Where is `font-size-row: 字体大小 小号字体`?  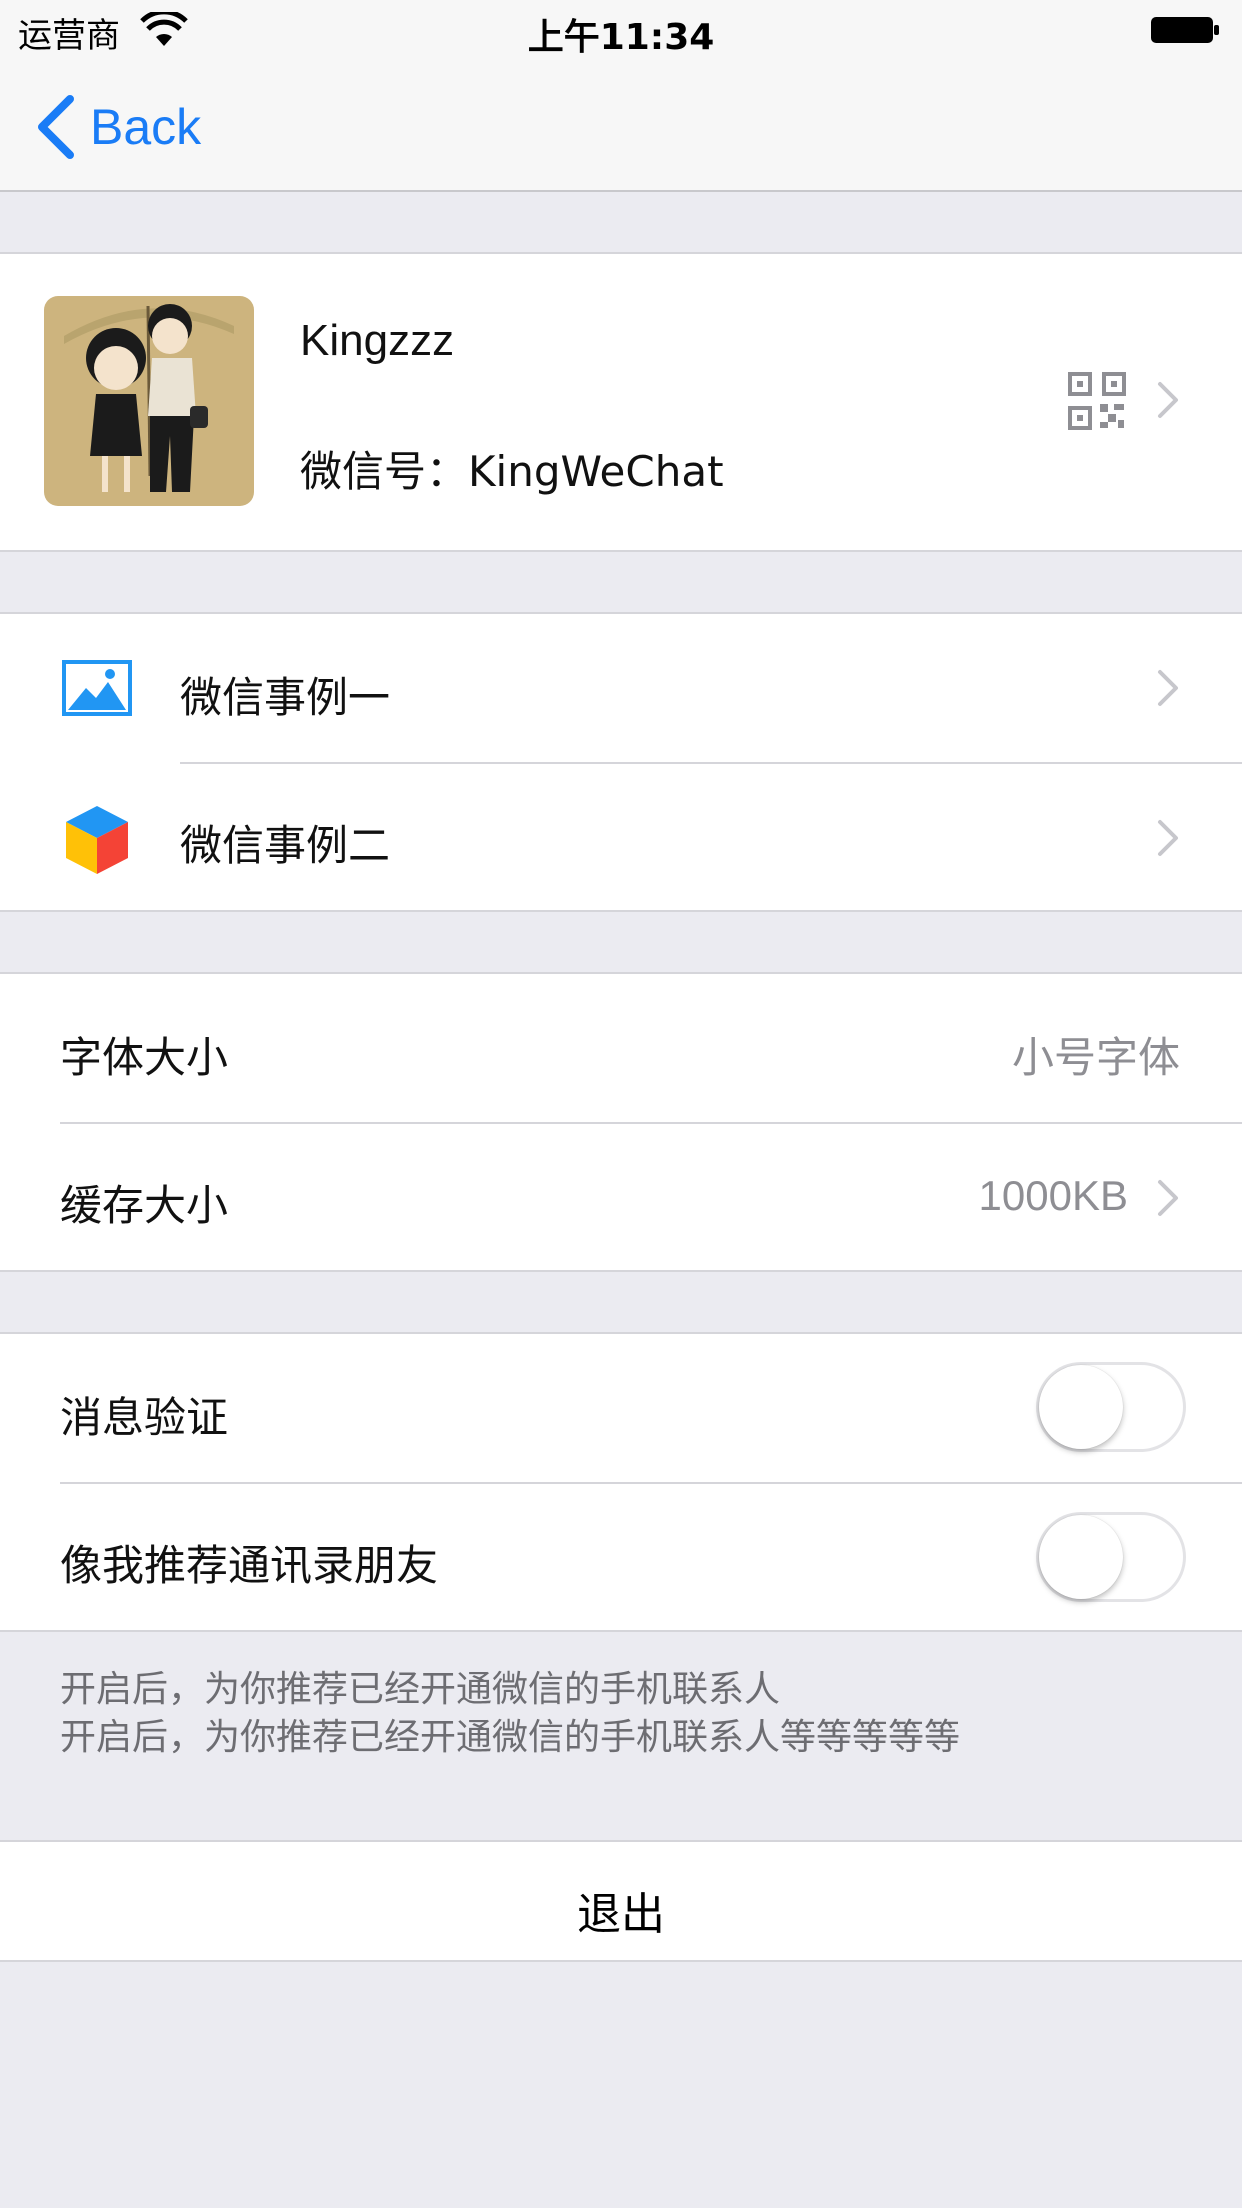 font-size-row: 字体大小 小号字体 is located at coordinates (621, 1049).